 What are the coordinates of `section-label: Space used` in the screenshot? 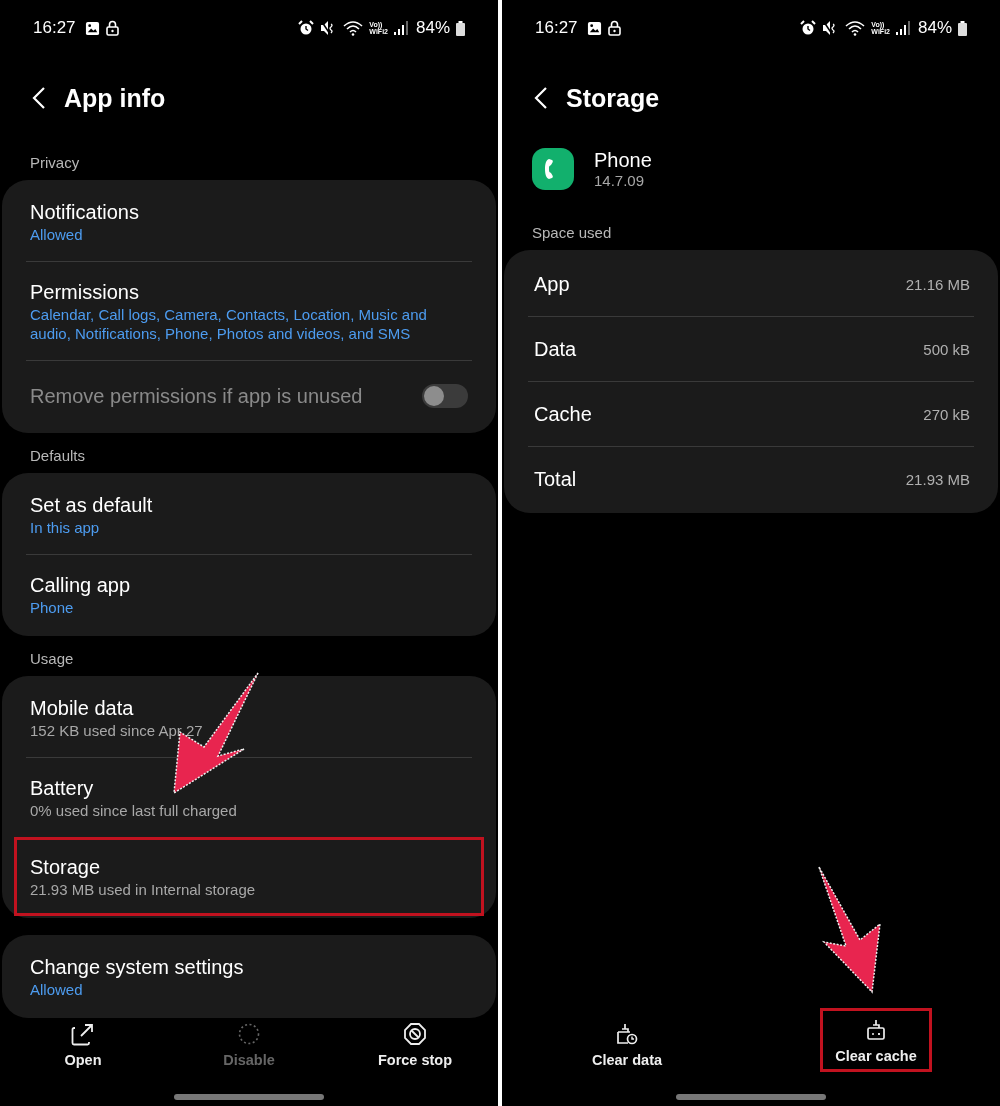 It's located at (572, 233).